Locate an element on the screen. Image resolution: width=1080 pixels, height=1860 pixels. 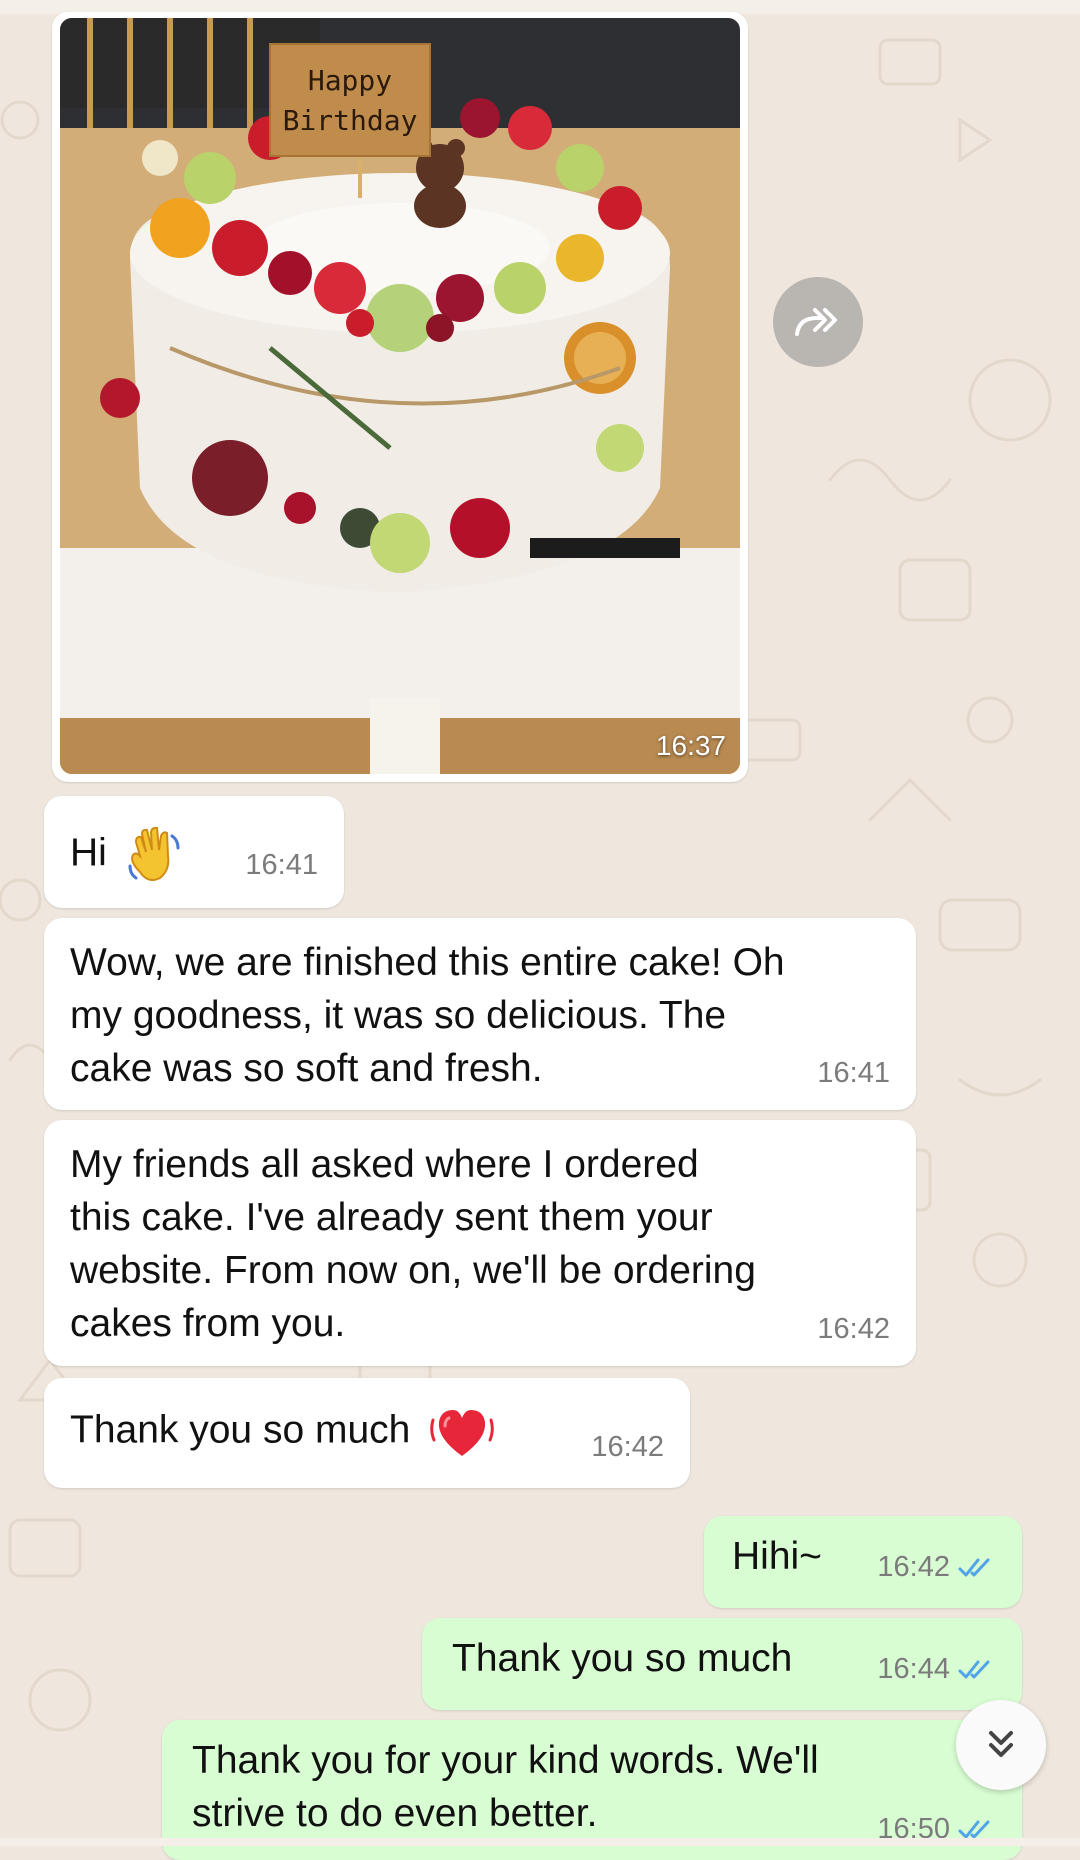
message-text-line: Thank you for your kind words. We'll is located at coordinates (505, 1760).